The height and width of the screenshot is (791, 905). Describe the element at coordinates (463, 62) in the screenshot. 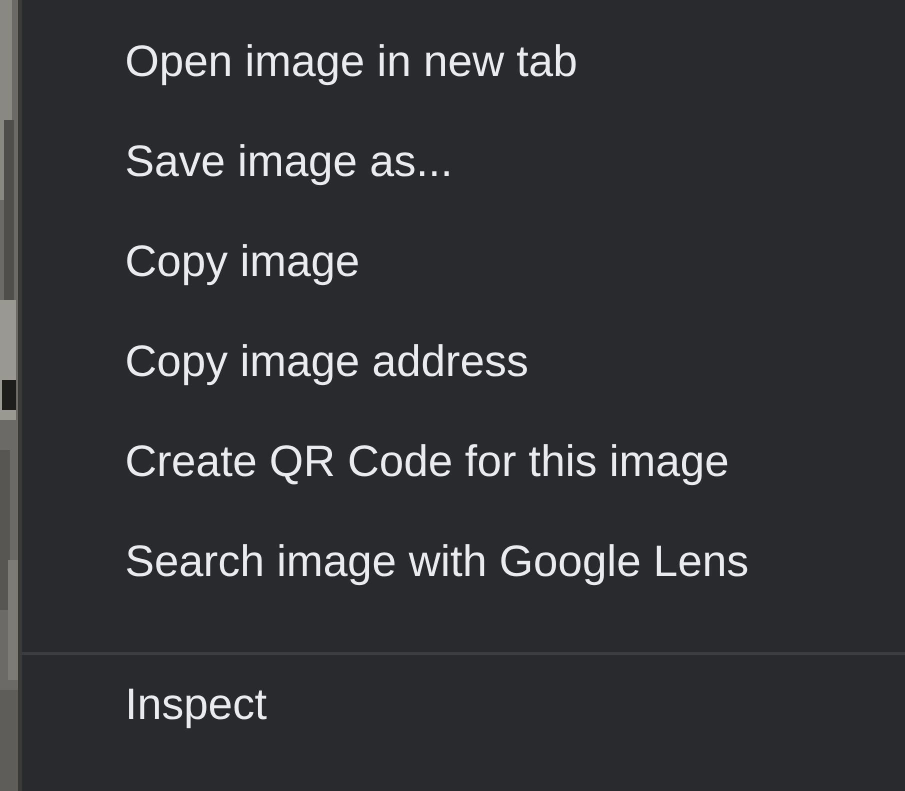

I see `menu-item: Open image in new tab` at that location.